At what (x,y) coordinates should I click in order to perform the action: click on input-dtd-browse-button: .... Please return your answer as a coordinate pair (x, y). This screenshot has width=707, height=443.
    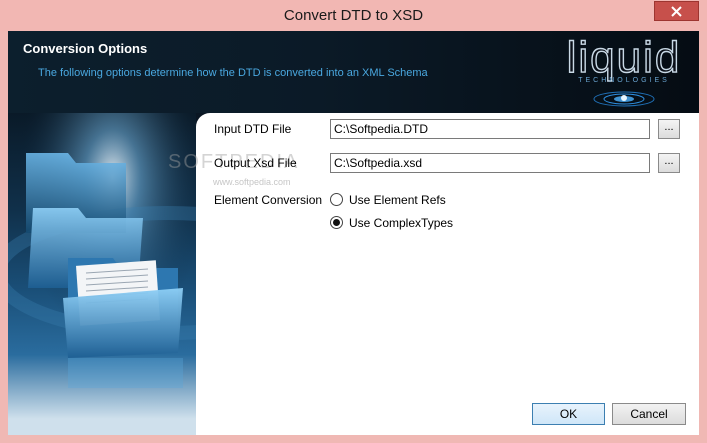
    Looking at the image, I should click on (669, 129).